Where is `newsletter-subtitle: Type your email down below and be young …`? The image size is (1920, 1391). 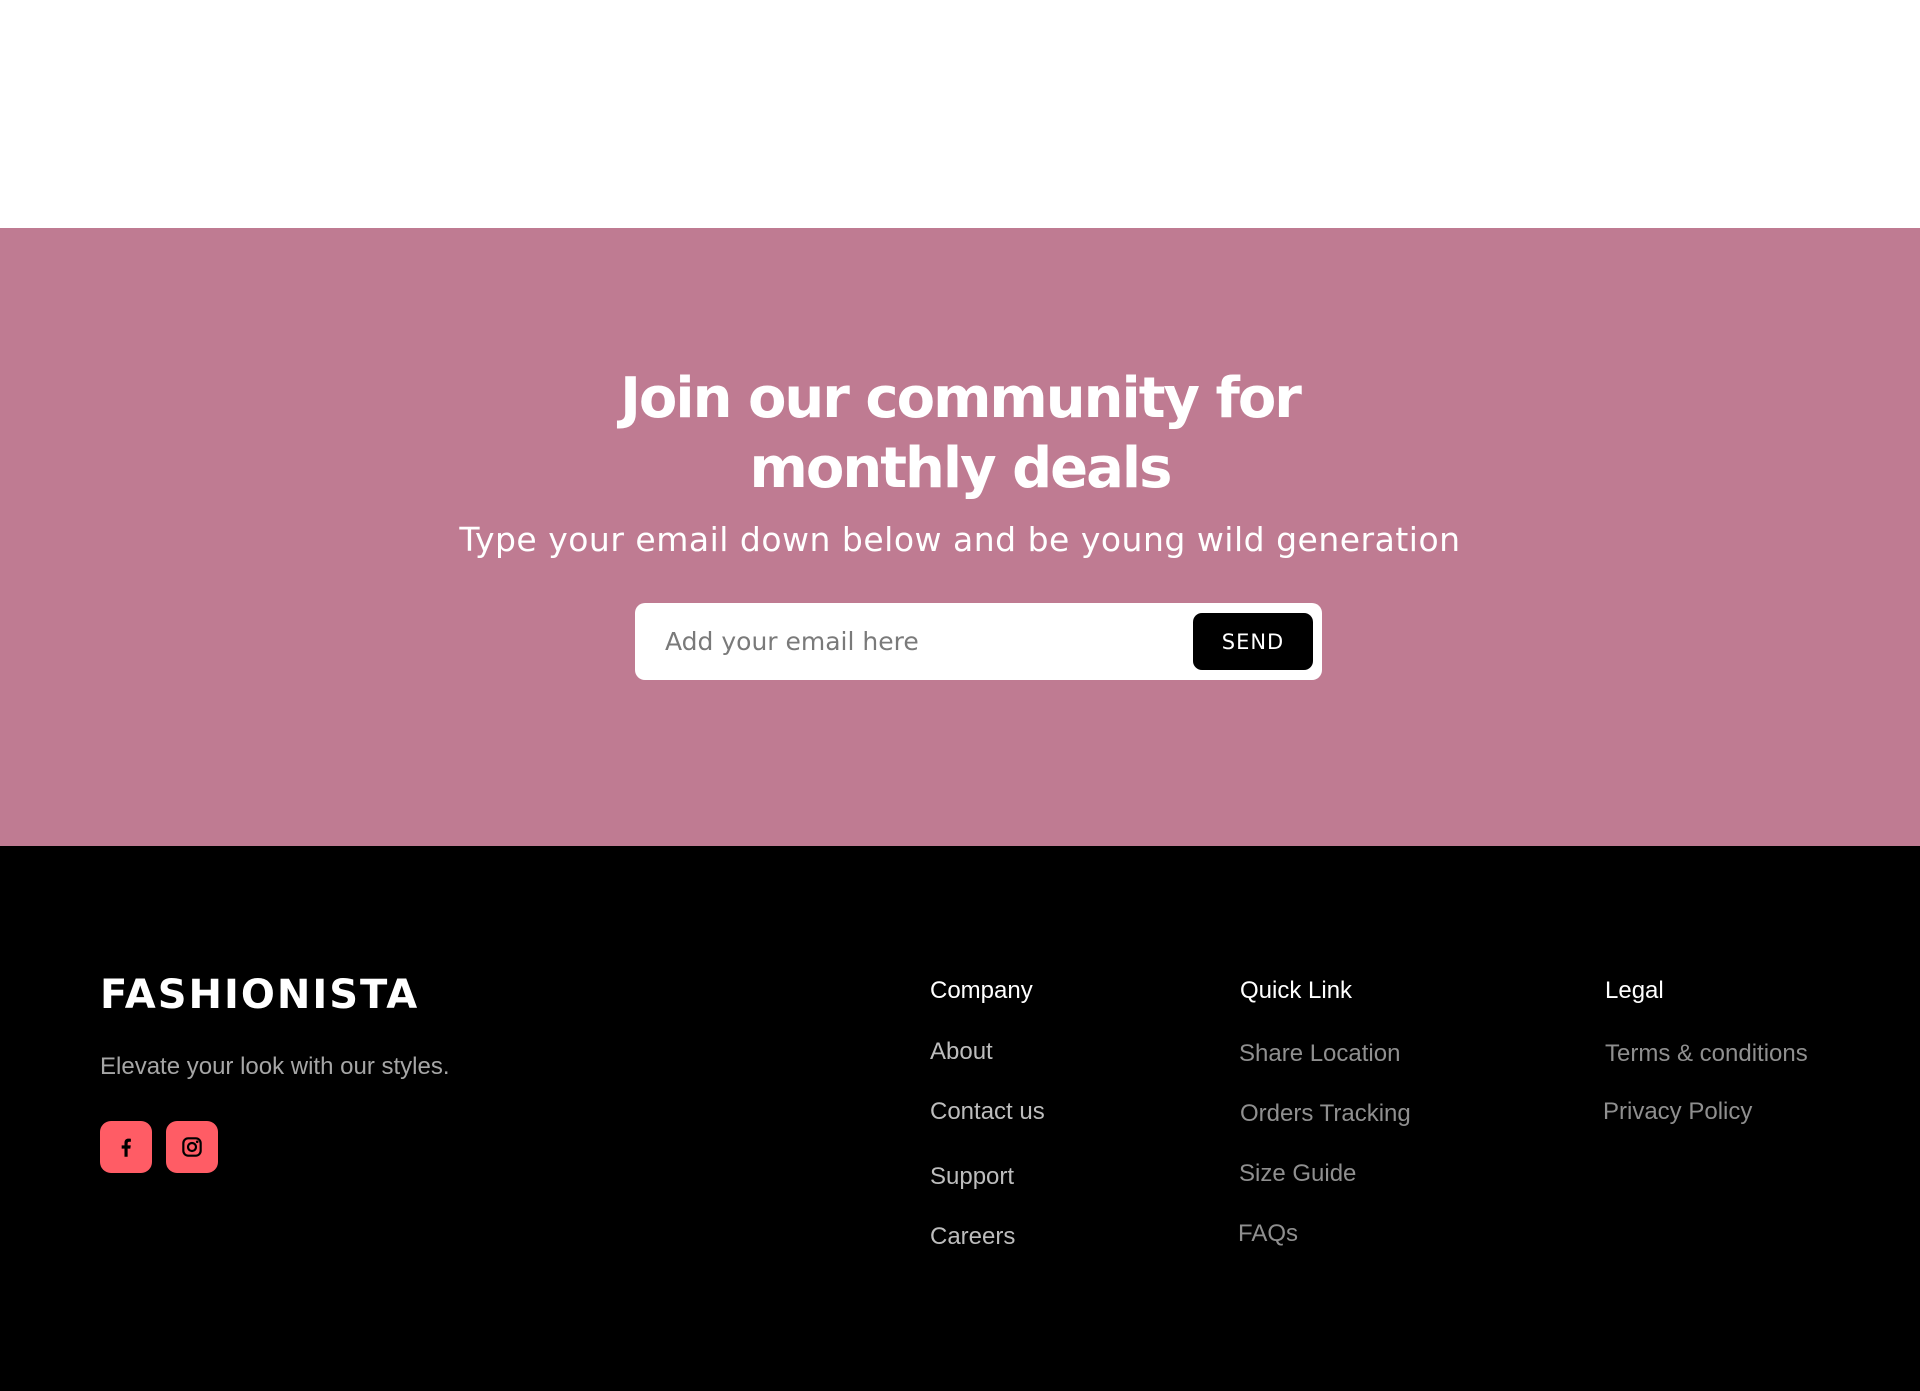 newsletter-subtitle: Type your email down below and be young … is located at coordinates (960, 539).